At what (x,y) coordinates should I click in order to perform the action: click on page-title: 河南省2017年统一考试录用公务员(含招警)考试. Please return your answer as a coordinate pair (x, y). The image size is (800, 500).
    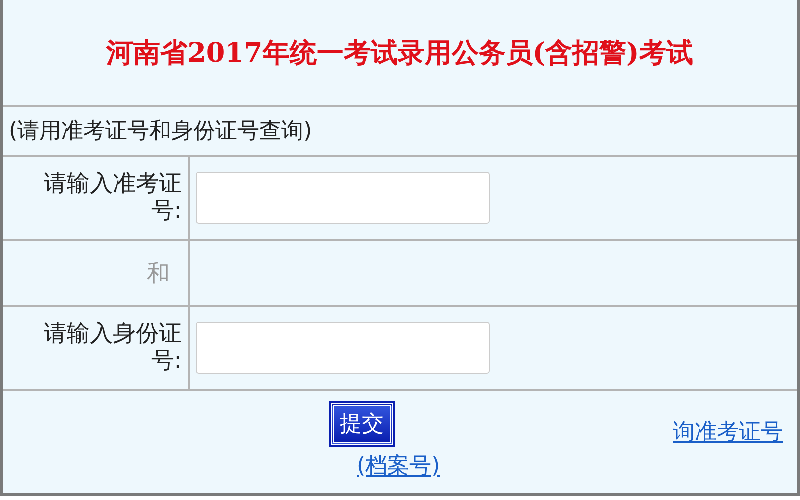
    Looking at the image, I should click on (400, 53).